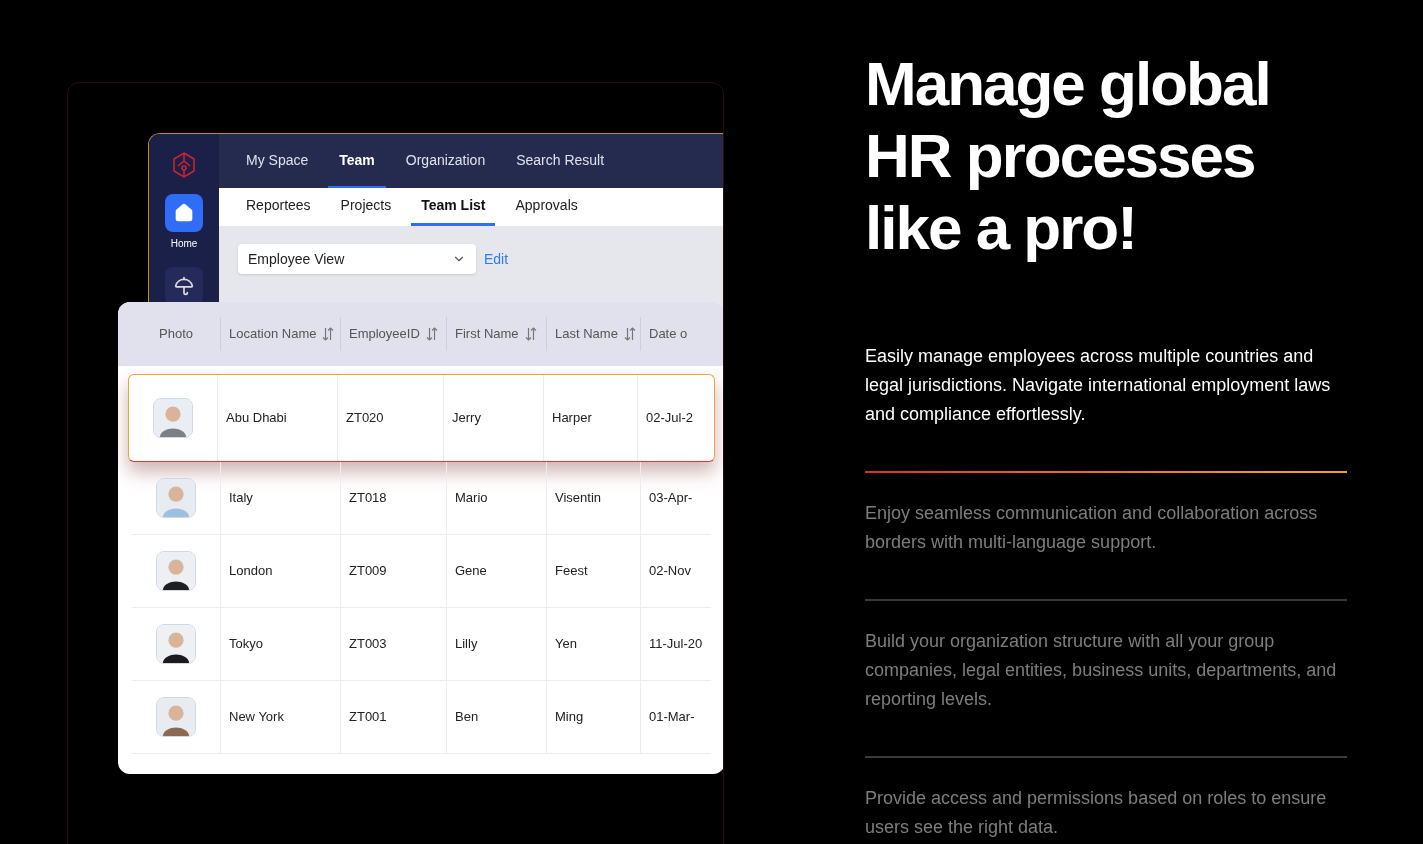  What do you see at coordinates (569, 717) in the screenshot?
I see `table-cell-text: Ming` at bounding box center [569, 717].